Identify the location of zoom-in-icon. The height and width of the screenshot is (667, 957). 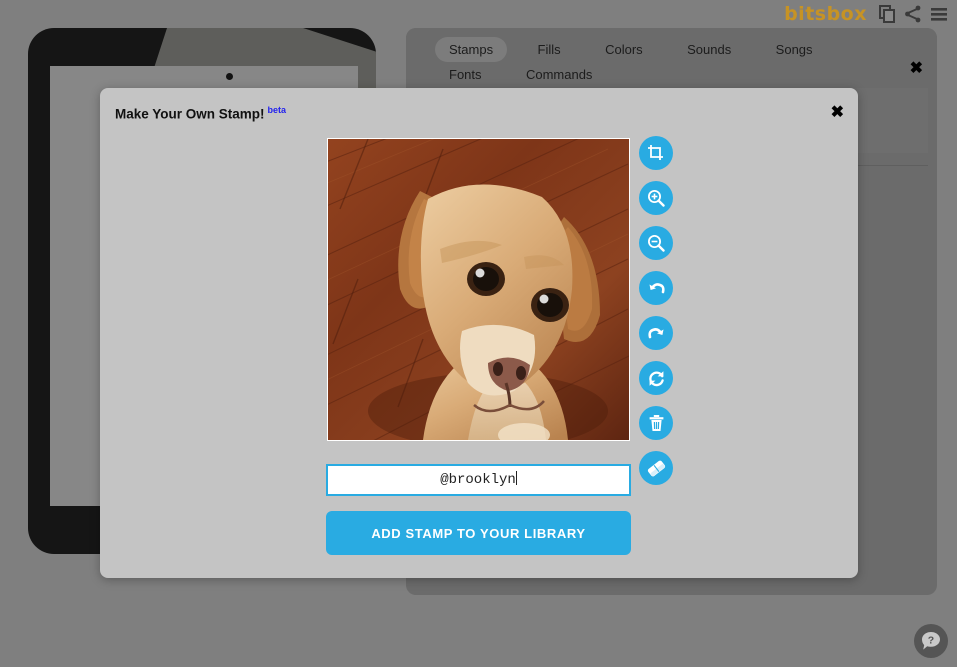
(656, 198).